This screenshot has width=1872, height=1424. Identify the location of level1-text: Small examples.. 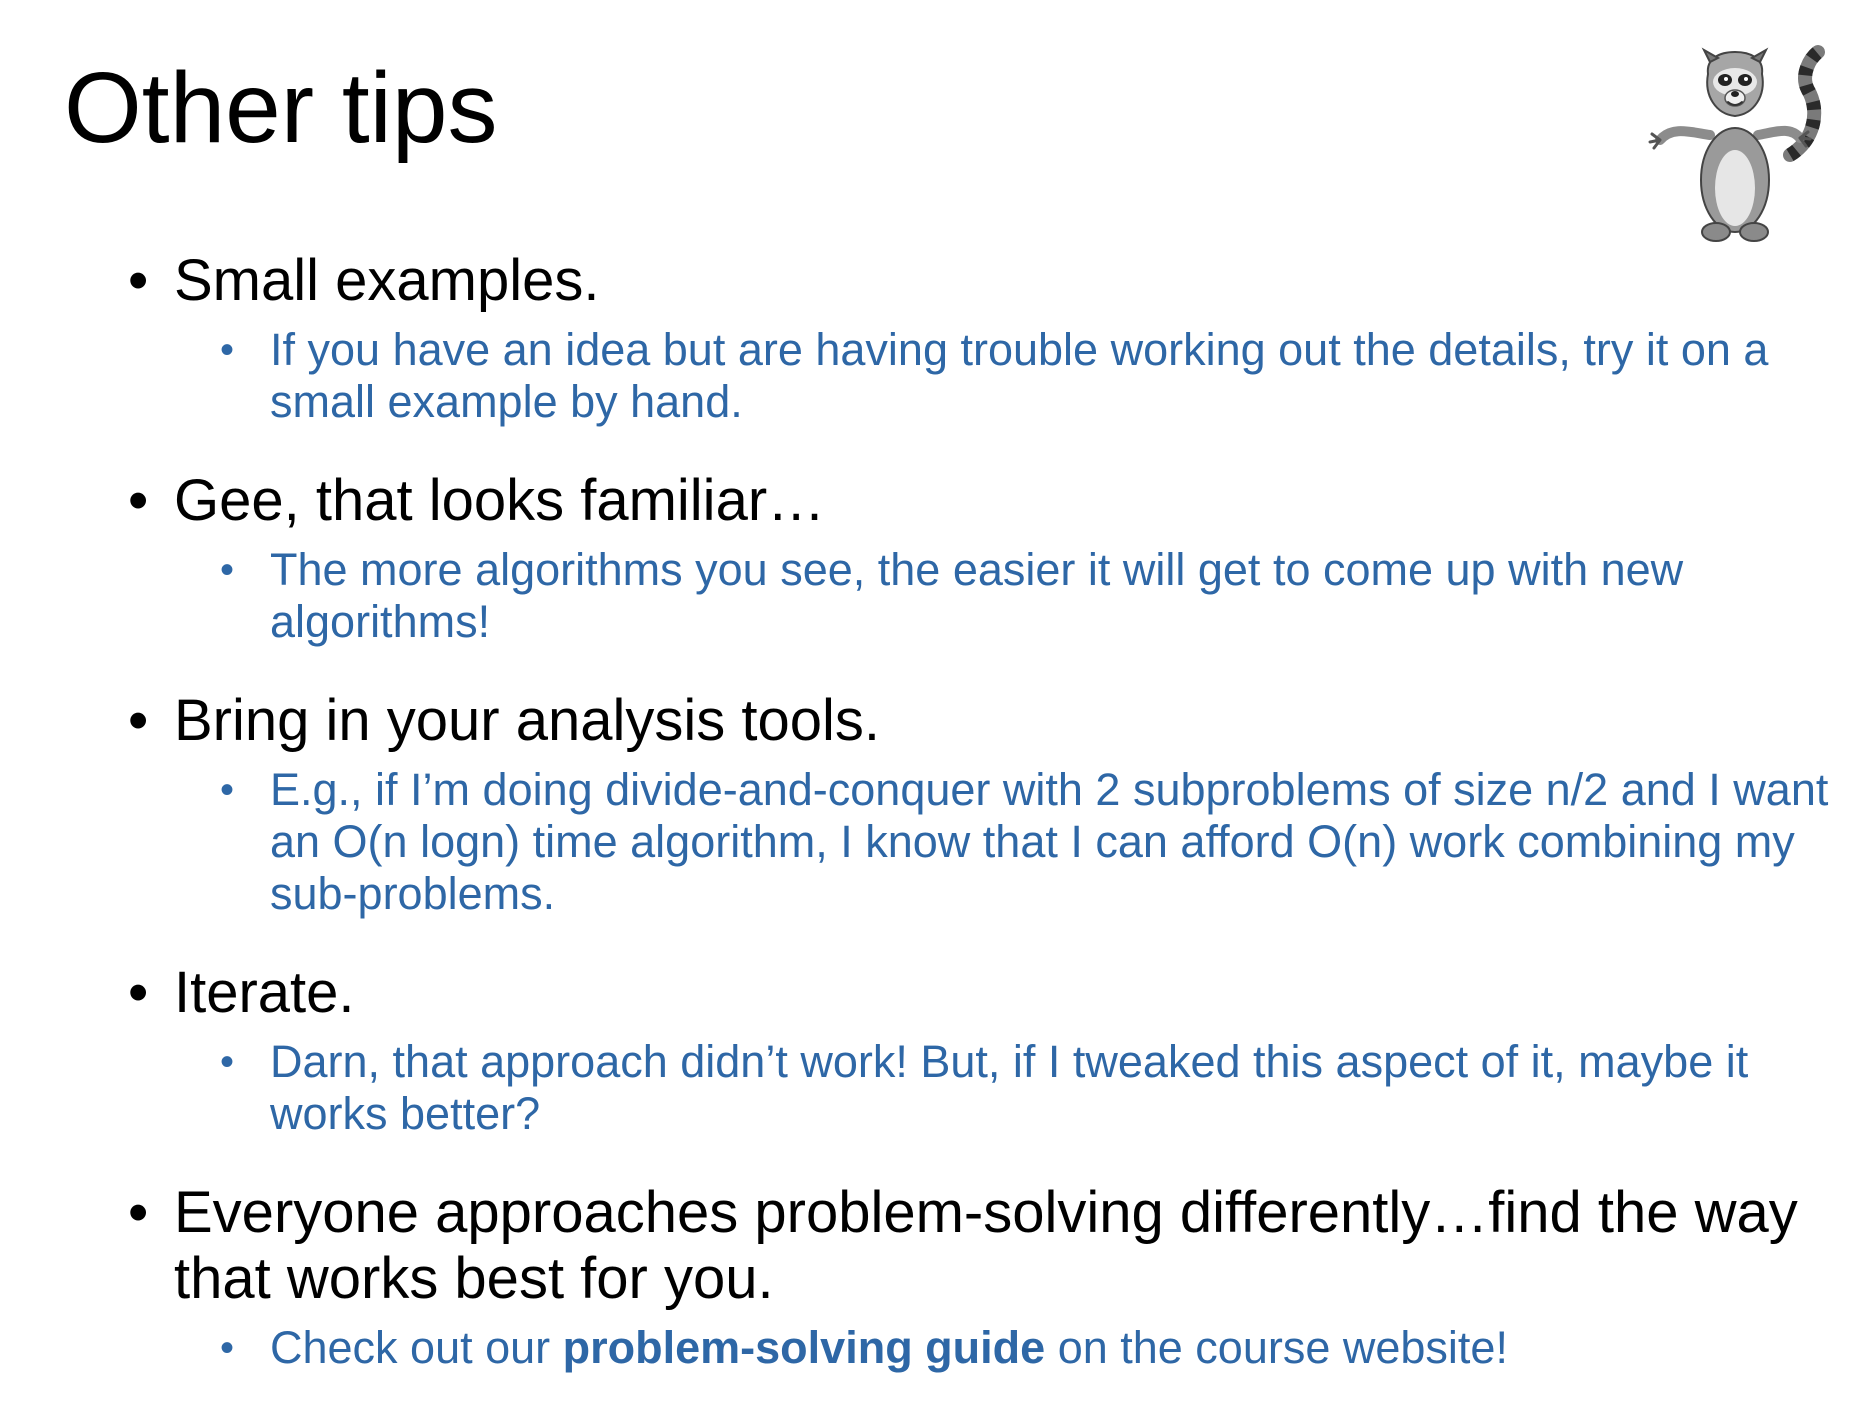
(387, 280).